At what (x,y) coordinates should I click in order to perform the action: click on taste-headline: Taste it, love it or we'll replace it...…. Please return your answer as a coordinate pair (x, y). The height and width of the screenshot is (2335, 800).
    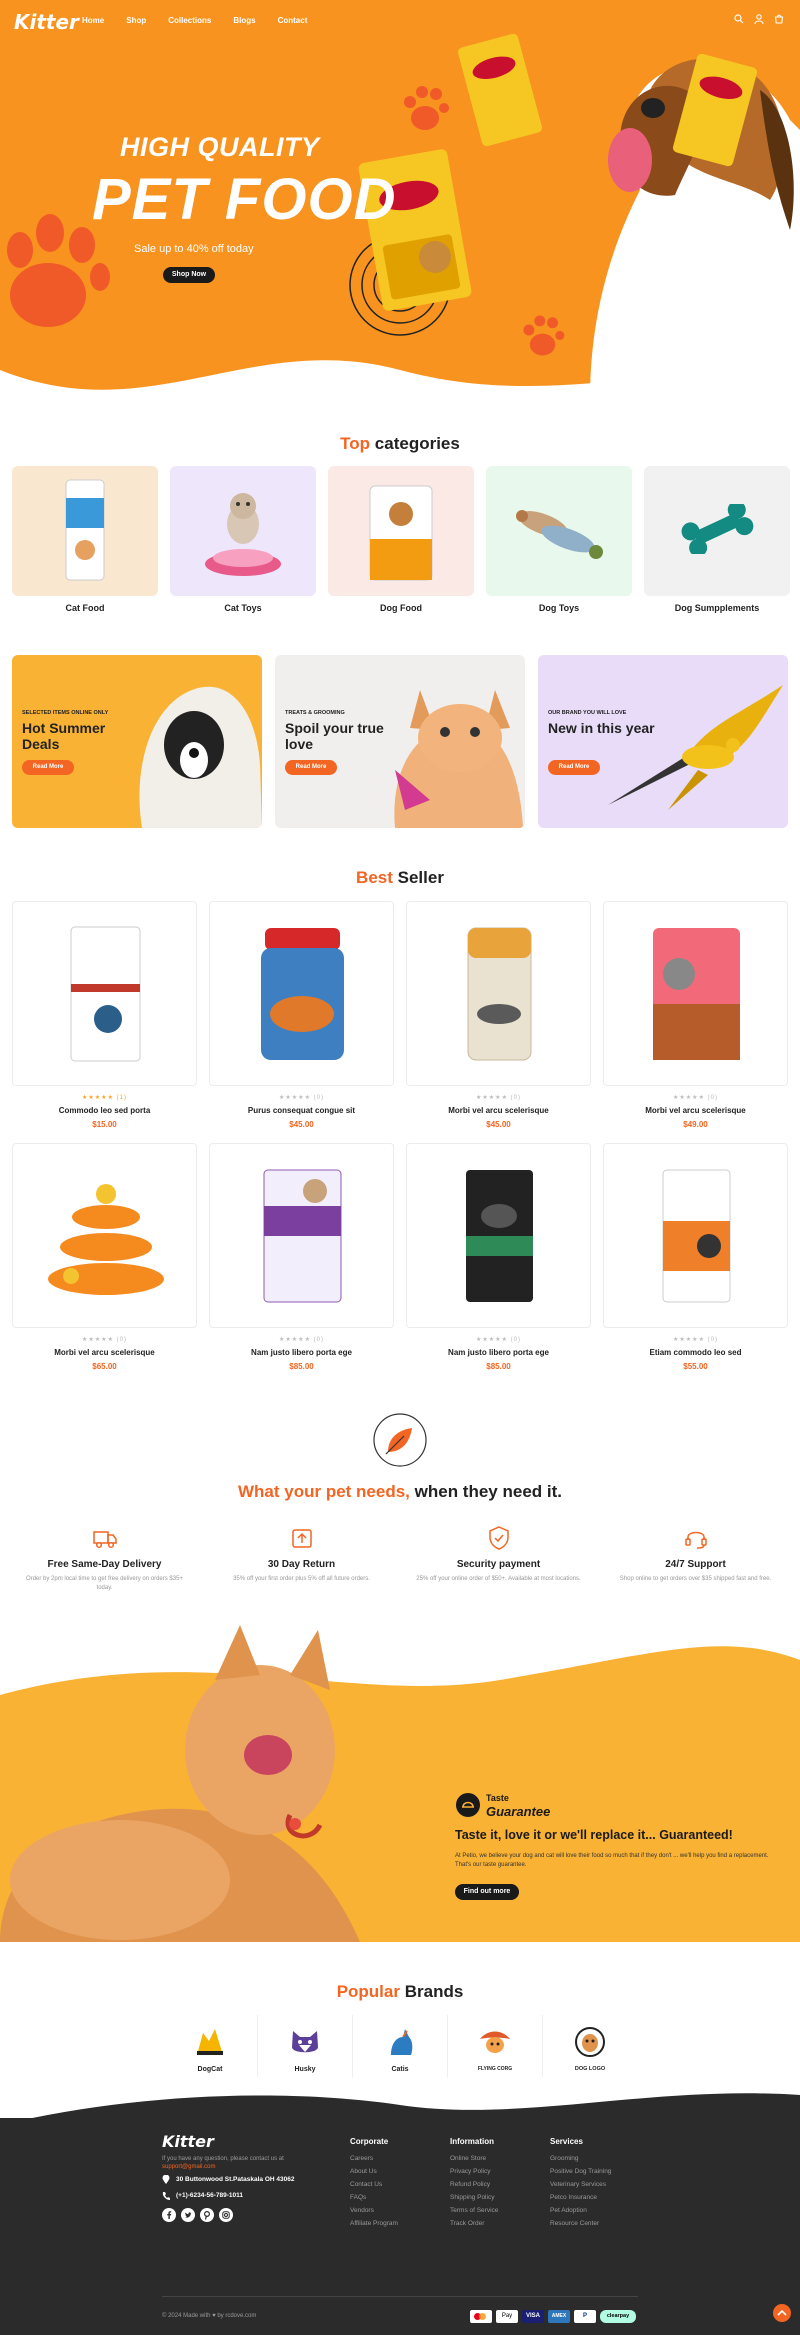
    Looking at the image, I should click on (594, 1835).